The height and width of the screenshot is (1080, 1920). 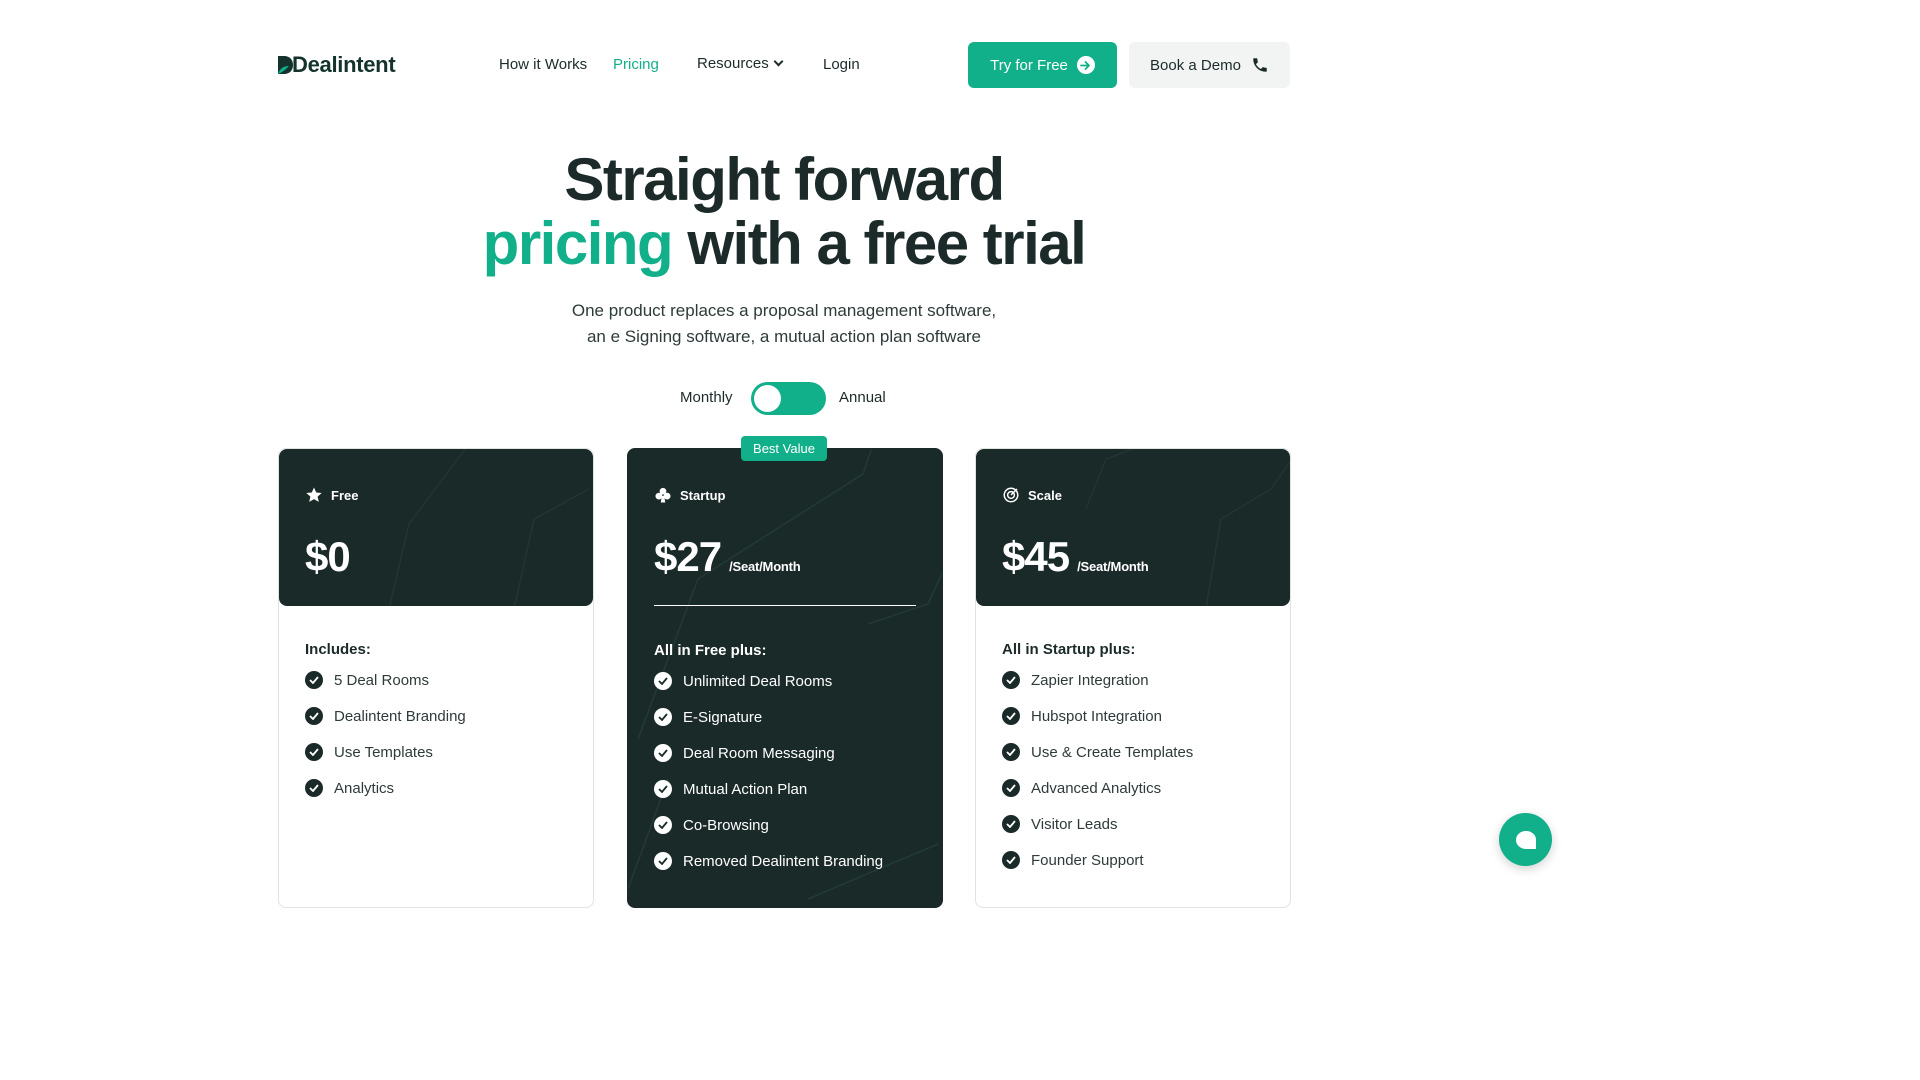 What do you see at coordinates (785, 605) in the screenshot?
I see `divider` at bounding box center [785, 605].